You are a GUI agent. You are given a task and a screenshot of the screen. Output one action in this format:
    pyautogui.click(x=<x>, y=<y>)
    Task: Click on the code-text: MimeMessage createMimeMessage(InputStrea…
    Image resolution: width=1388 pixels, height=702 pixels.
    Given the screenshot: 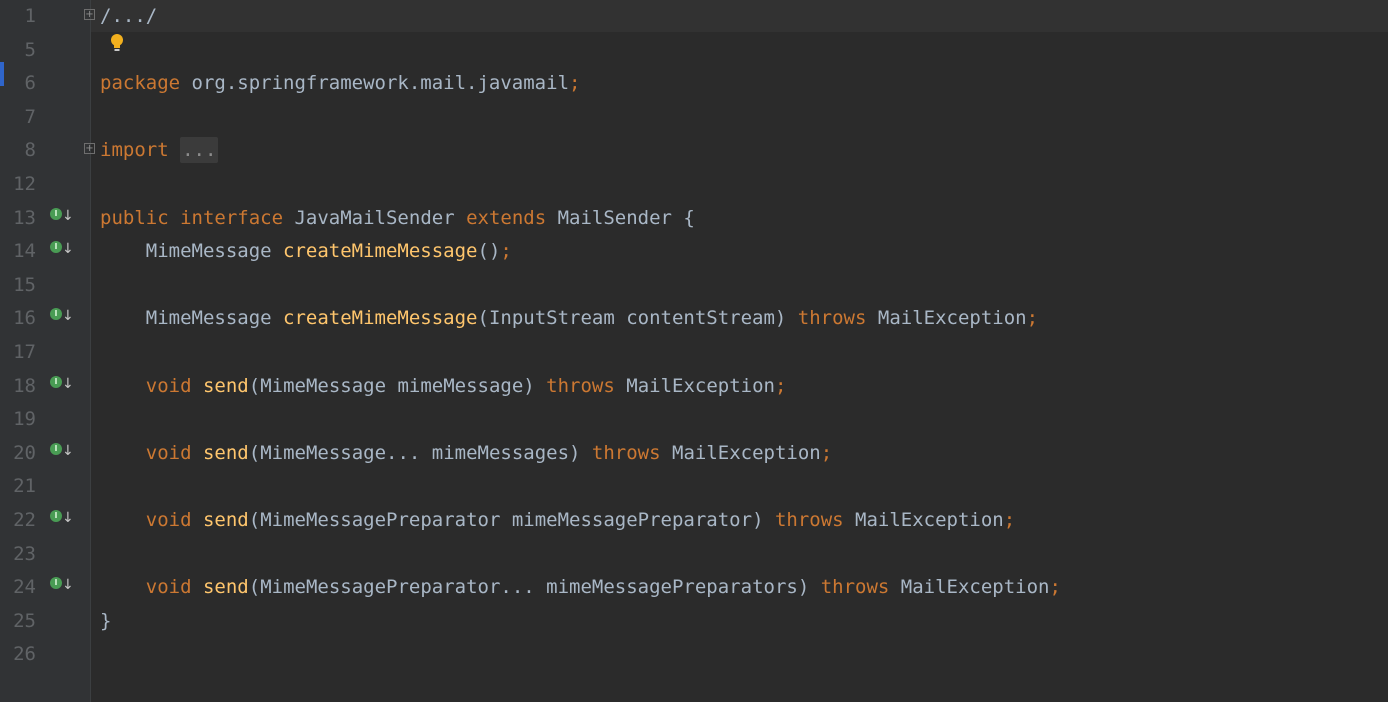 What is the action you would take?
    pyautogui.click(x=569, y=318)
    